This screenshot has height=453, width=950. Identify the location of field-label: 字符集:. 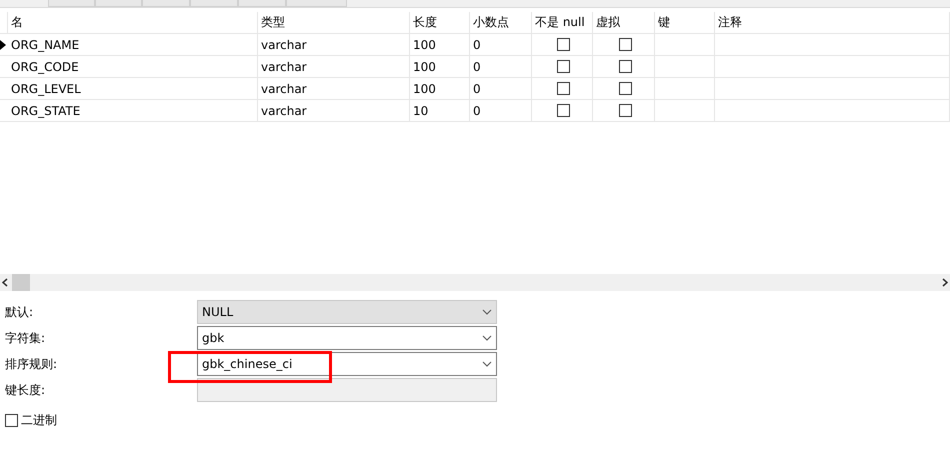
(25, 338).